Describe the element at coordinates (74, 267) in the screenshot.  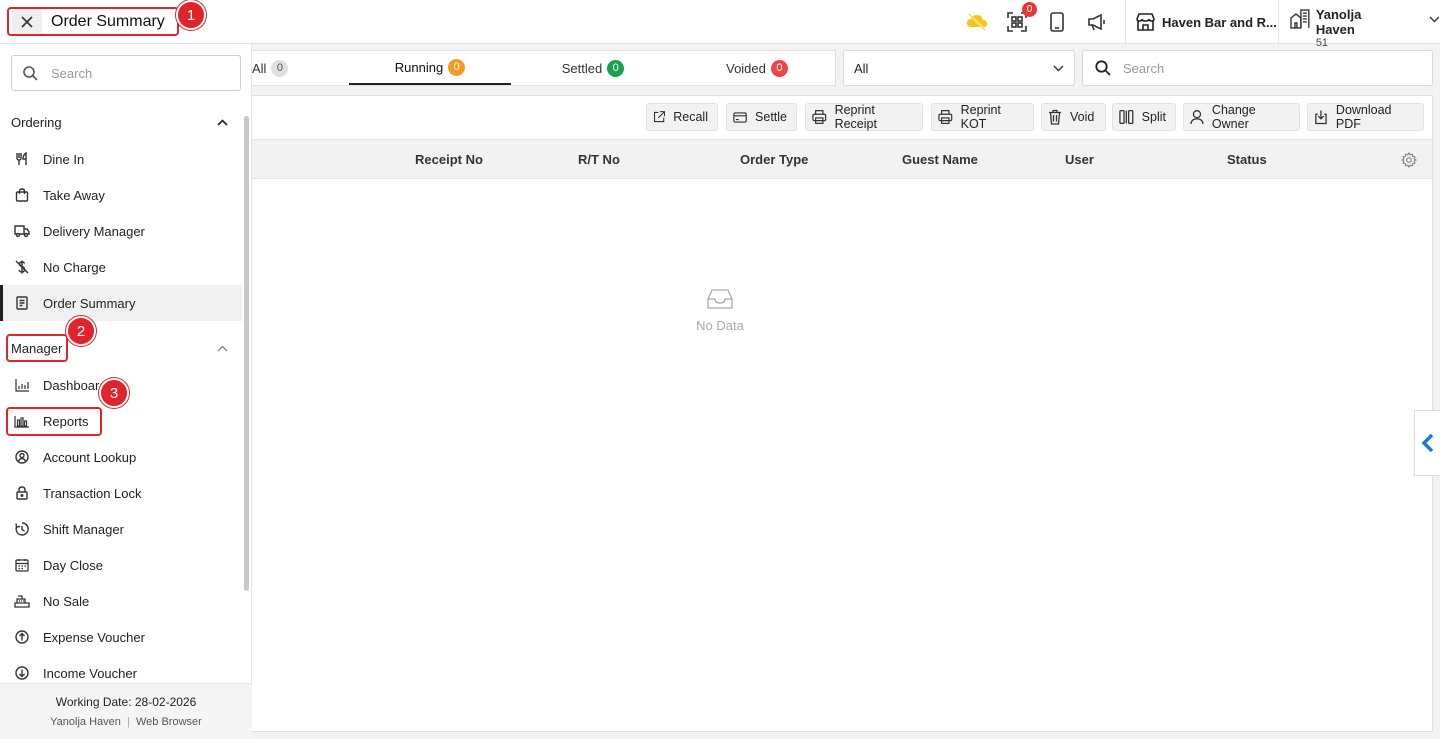
I see `sidebar-item-label: No Charge` at that location.